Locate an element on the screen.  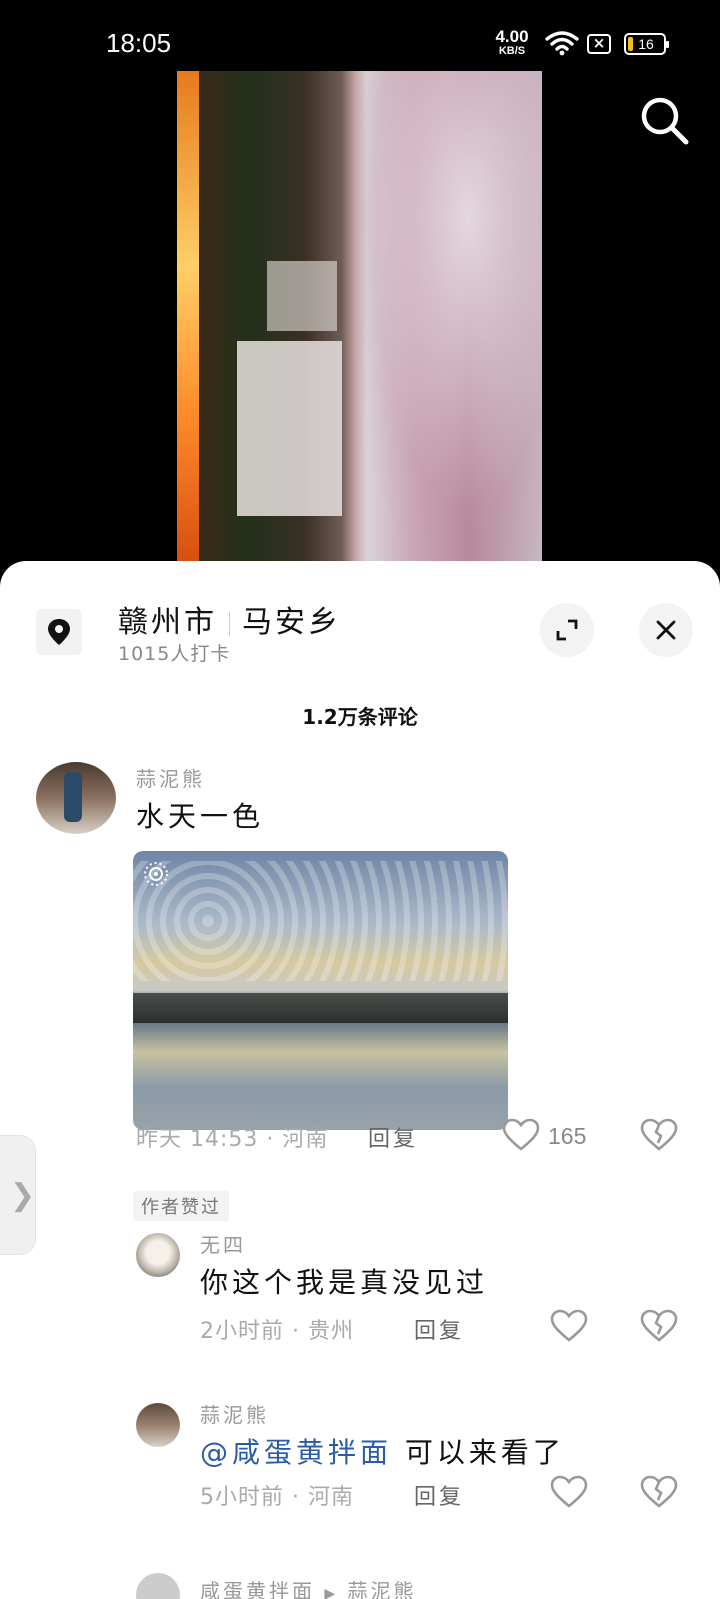
network-speed-value: 4.00 is located at coordinates (512, 36).